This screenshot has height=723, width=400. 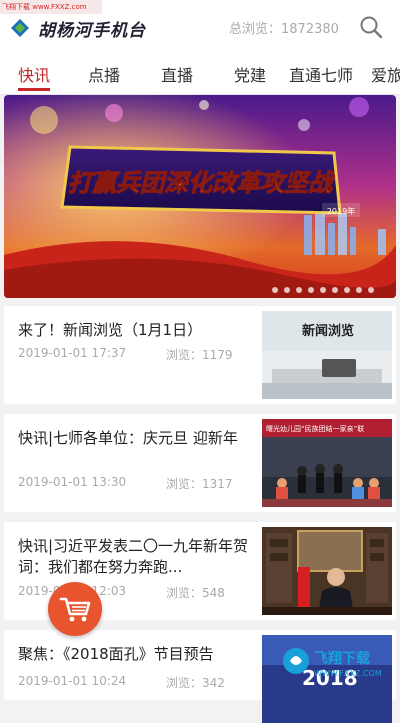 I want to click on tab-zhitong-qishi: 直通七师, so click(x=321, y=77).